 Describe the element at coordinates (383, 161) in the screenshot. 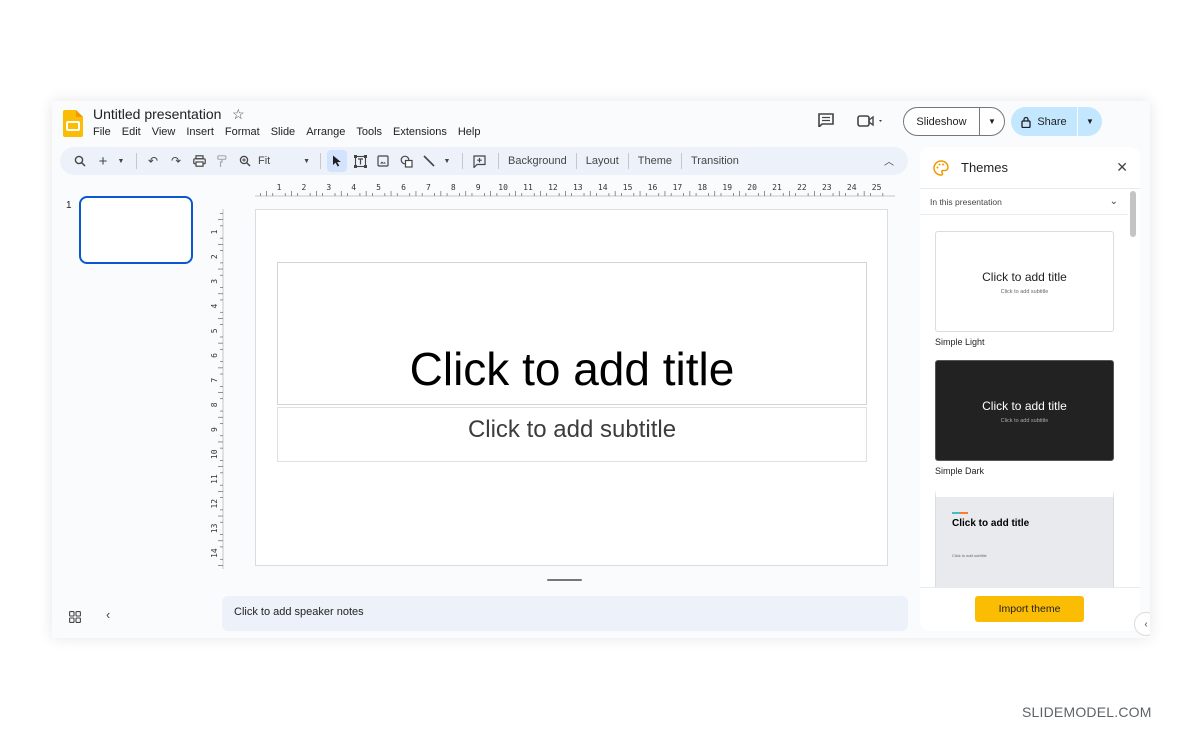

I see `insert-image-icon` at that location.